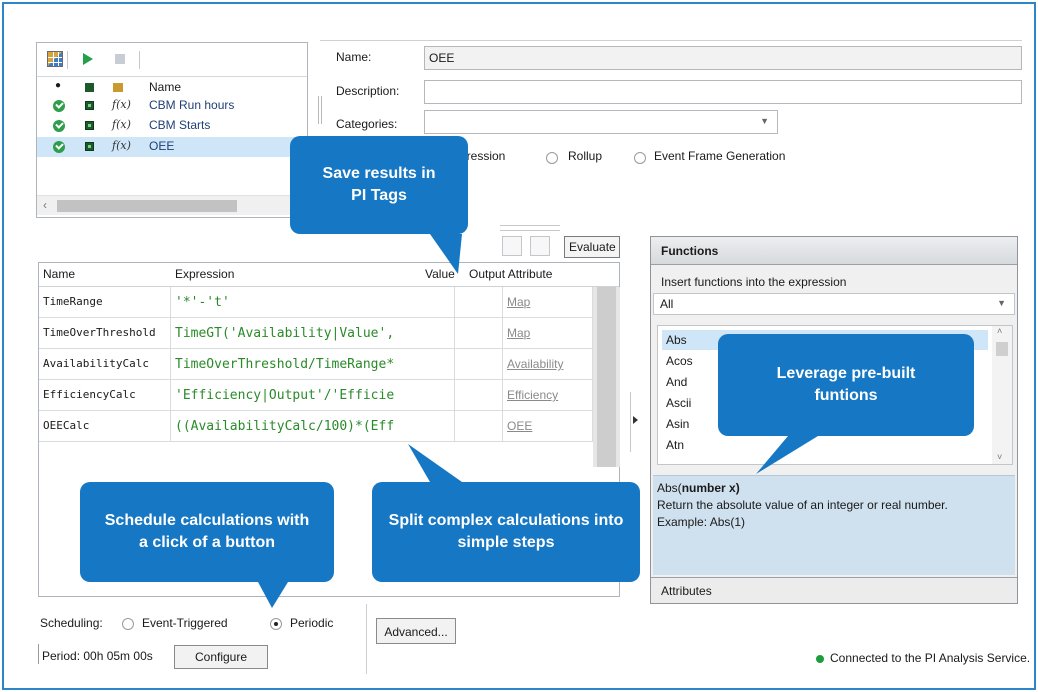 The width and height of the screenshot is (1038, 692). What do you see at coordinates (548, 426) in the screenshot?
I see `output-attribute-link: OEE` at bounding box center [548, 426].